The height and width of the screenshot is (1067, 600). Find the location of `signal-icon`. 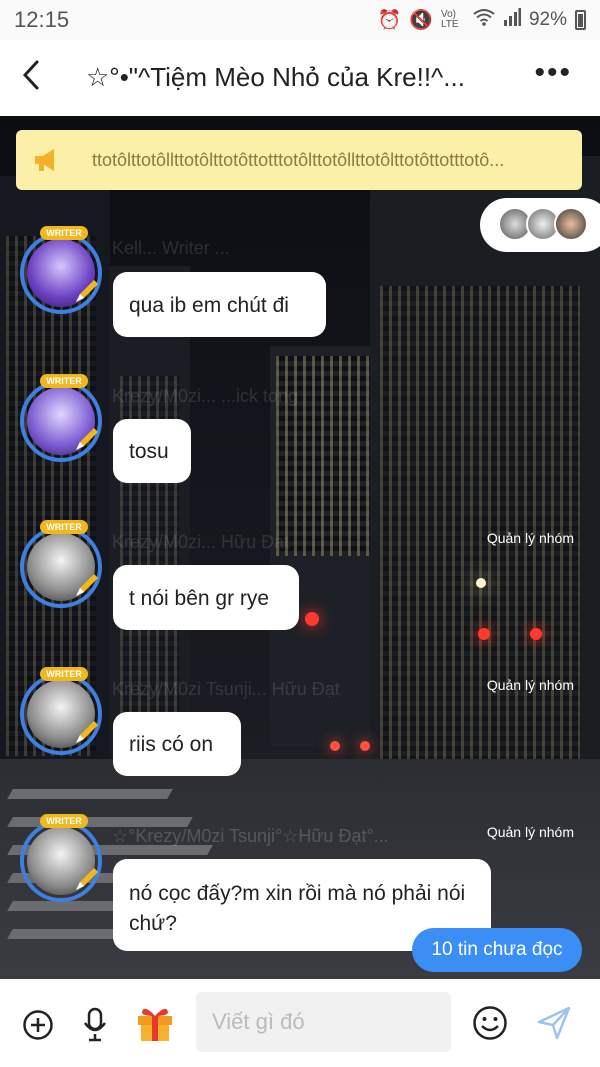

signal-icon is located at coordinates (512, 20).